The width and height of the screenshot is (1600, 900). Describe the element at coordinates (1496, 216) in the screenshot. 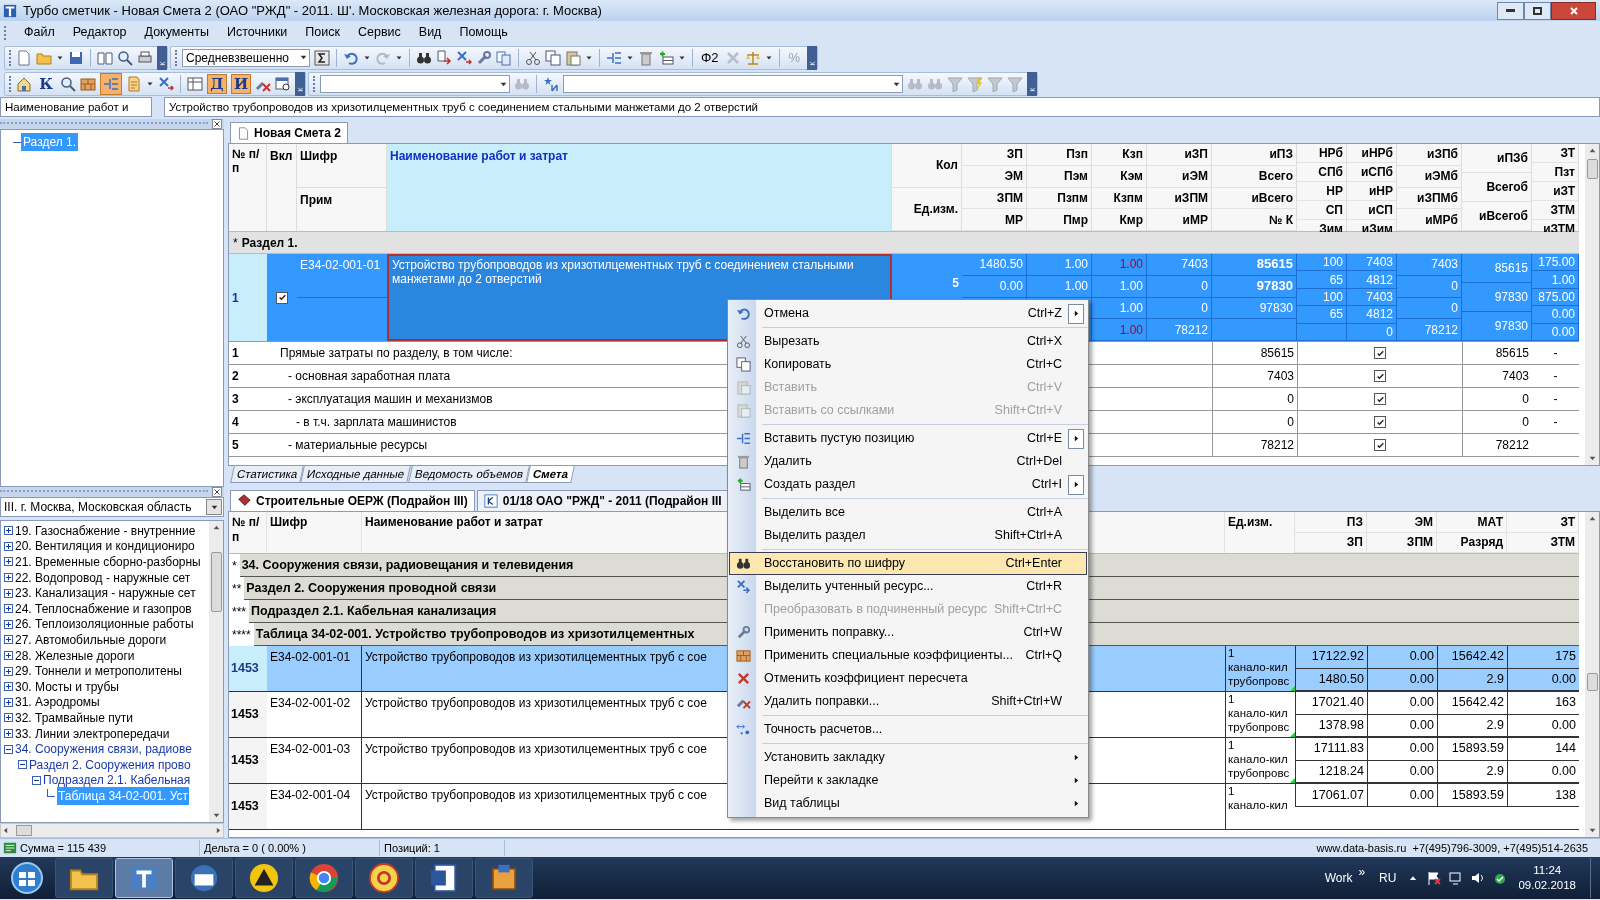

I see `column-header: иВсегоб` at that location.